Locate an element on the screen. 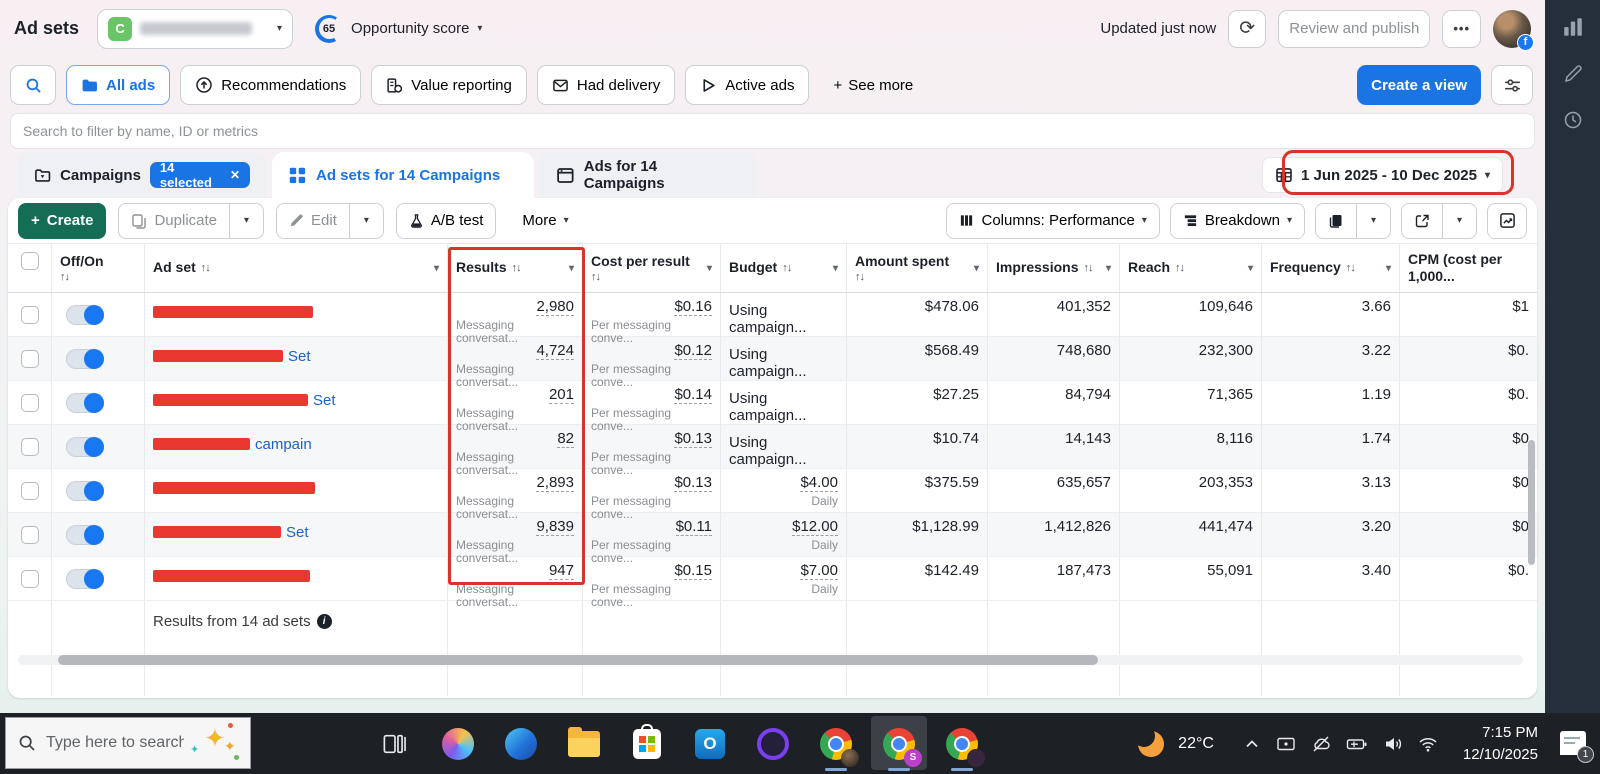  create-button: + Create is located at coordinates (62, 220).